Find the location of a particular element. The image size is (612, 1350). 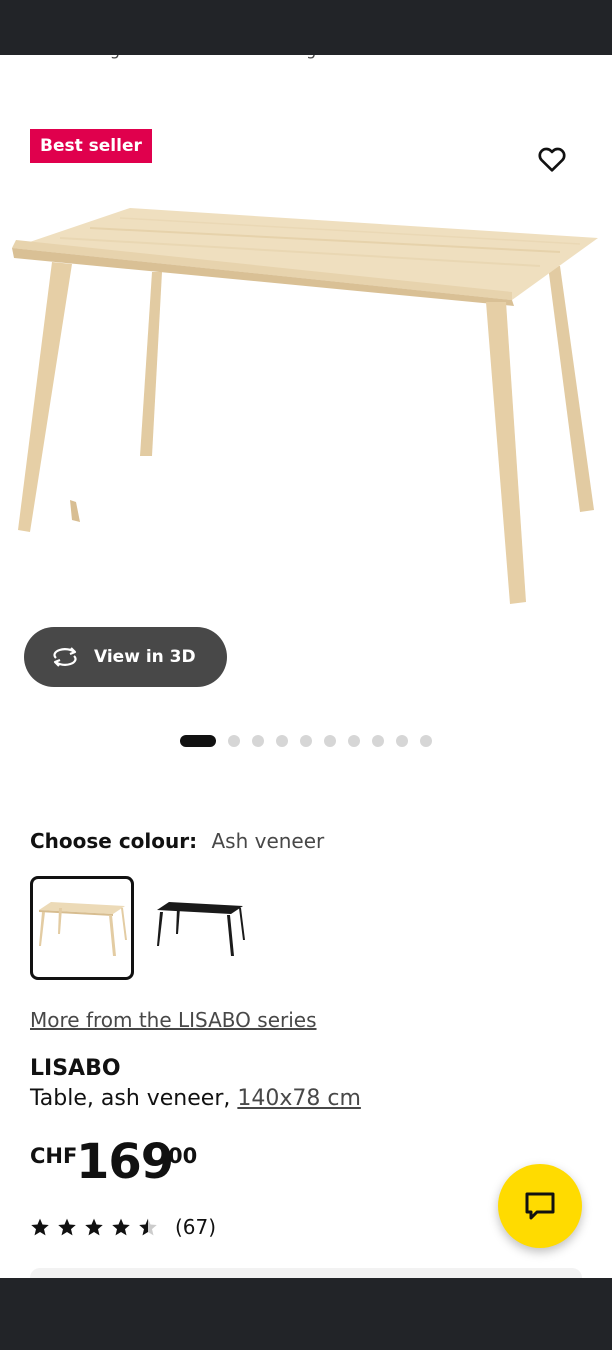

status-bar-overlap is located at coordinates (306, 47).